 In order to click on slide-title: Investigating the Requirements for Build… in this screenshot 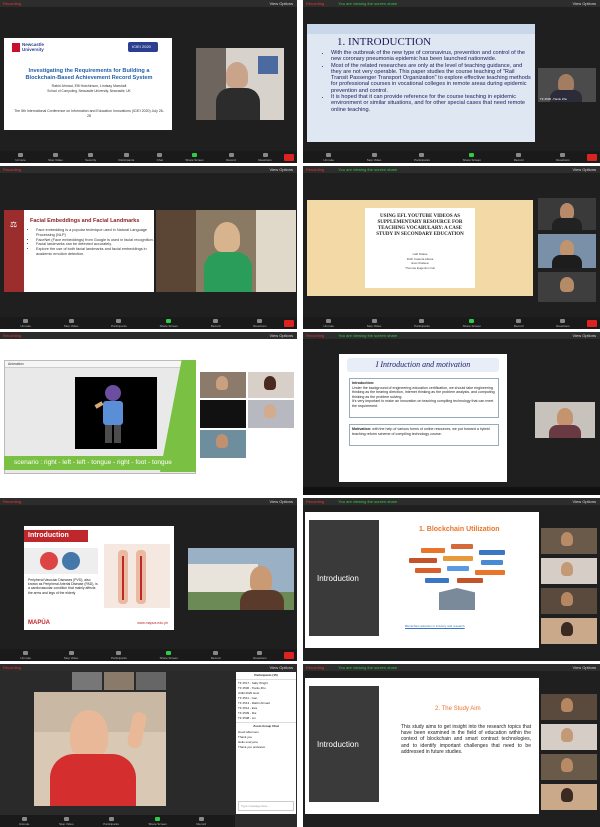, I will do `click(89, 74)`.